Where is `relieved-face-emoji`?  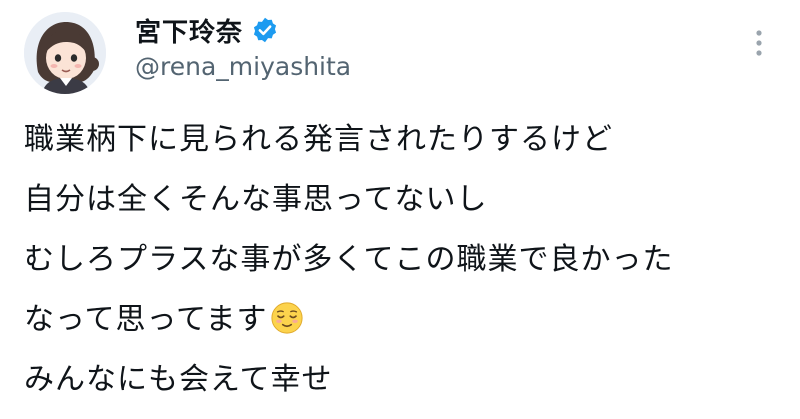
relieved-face-emoji is located at coordinates (287, 315).